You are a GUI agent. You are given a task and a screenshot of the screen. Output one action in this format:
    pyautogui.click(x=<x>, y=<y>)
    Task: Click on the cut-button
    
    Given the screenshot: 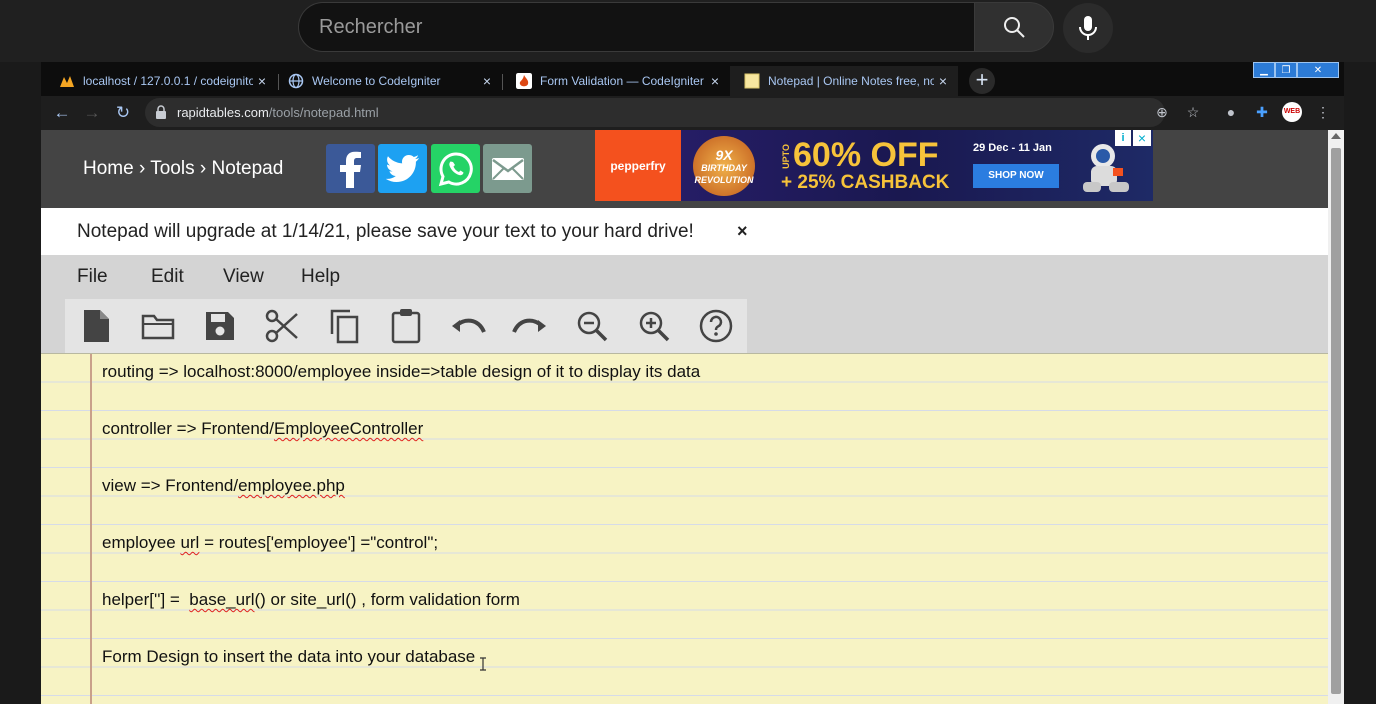 What is the action you would take?
    pyautogui.click(x=282, y=326)
    